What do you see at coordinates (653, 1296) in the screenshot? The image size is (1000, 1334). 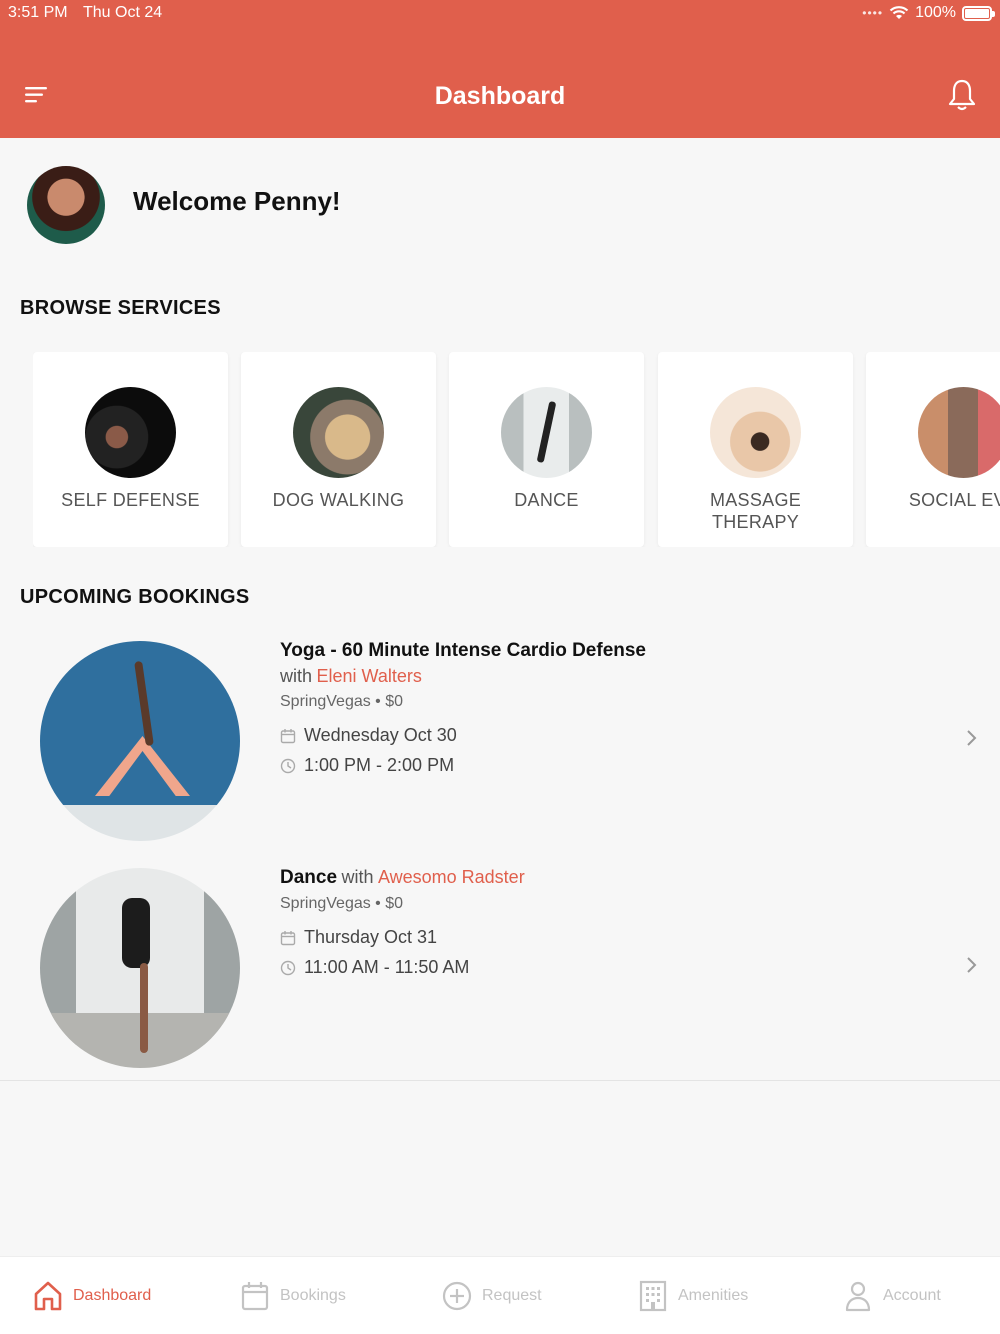 I see `building-icon` at bounding box center [653, 1296].